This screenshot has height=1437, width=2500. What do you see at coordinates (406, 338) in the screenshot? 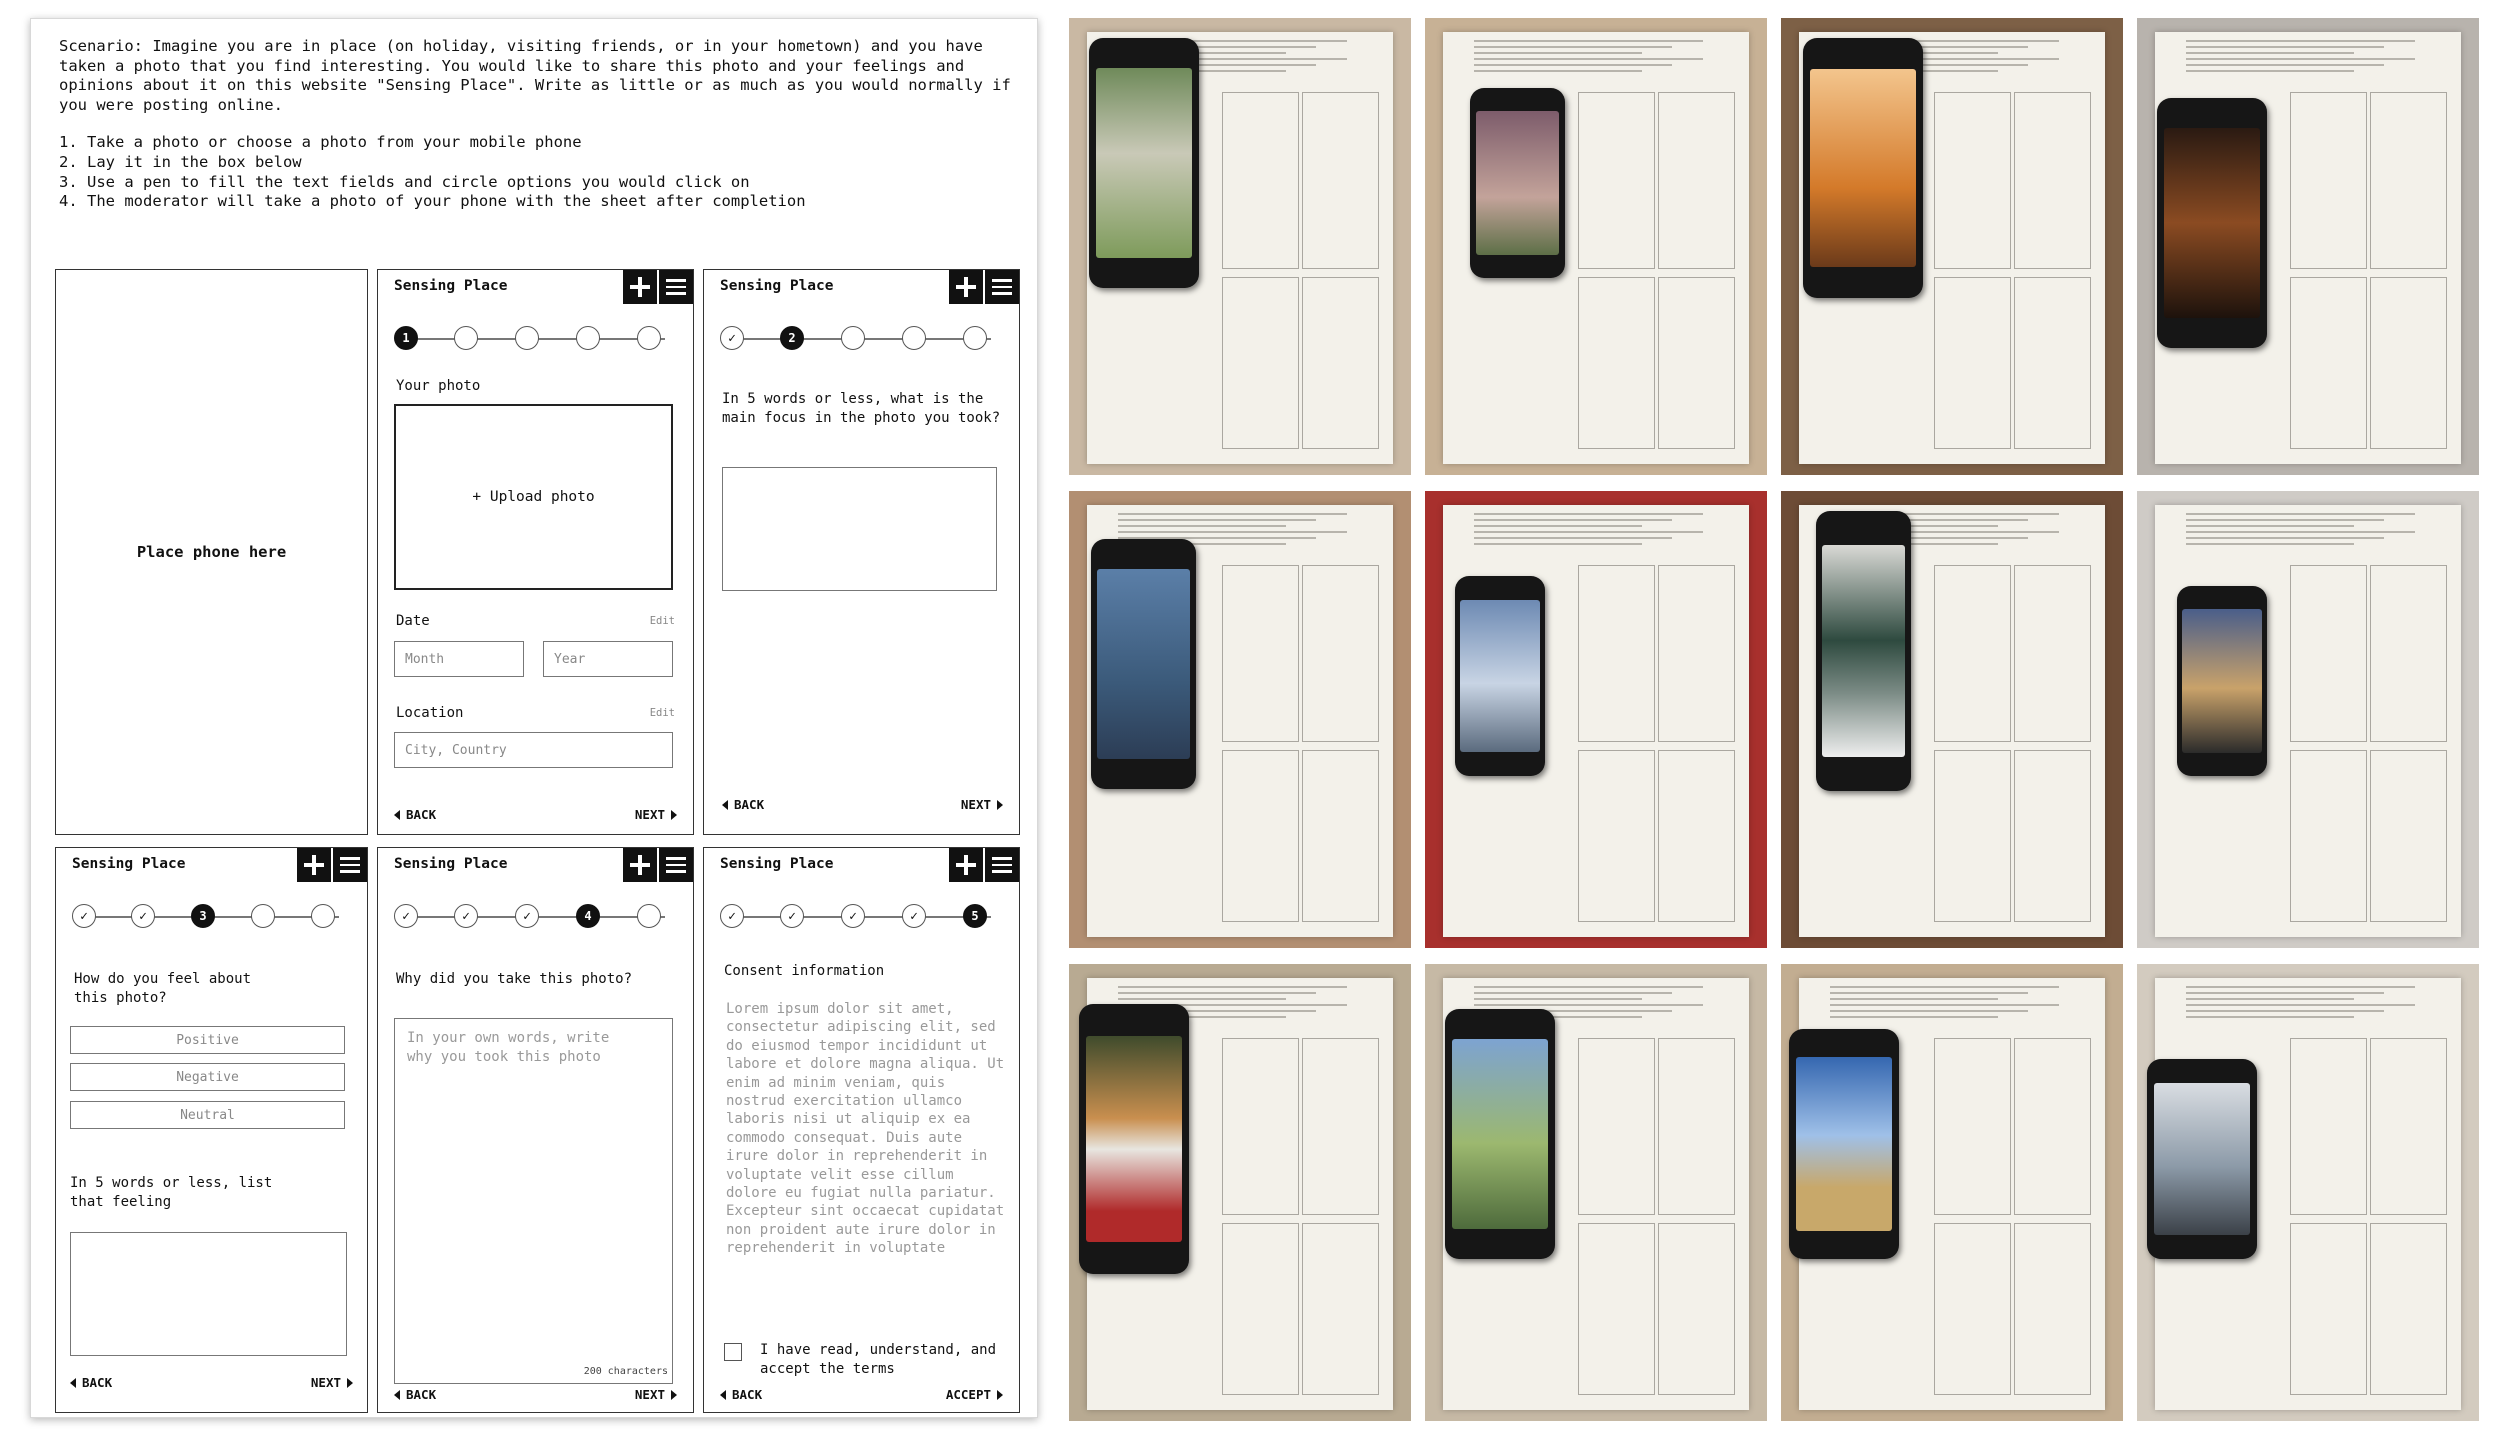
I see `step-dot-current: 1` at bounding box center [406, 338].